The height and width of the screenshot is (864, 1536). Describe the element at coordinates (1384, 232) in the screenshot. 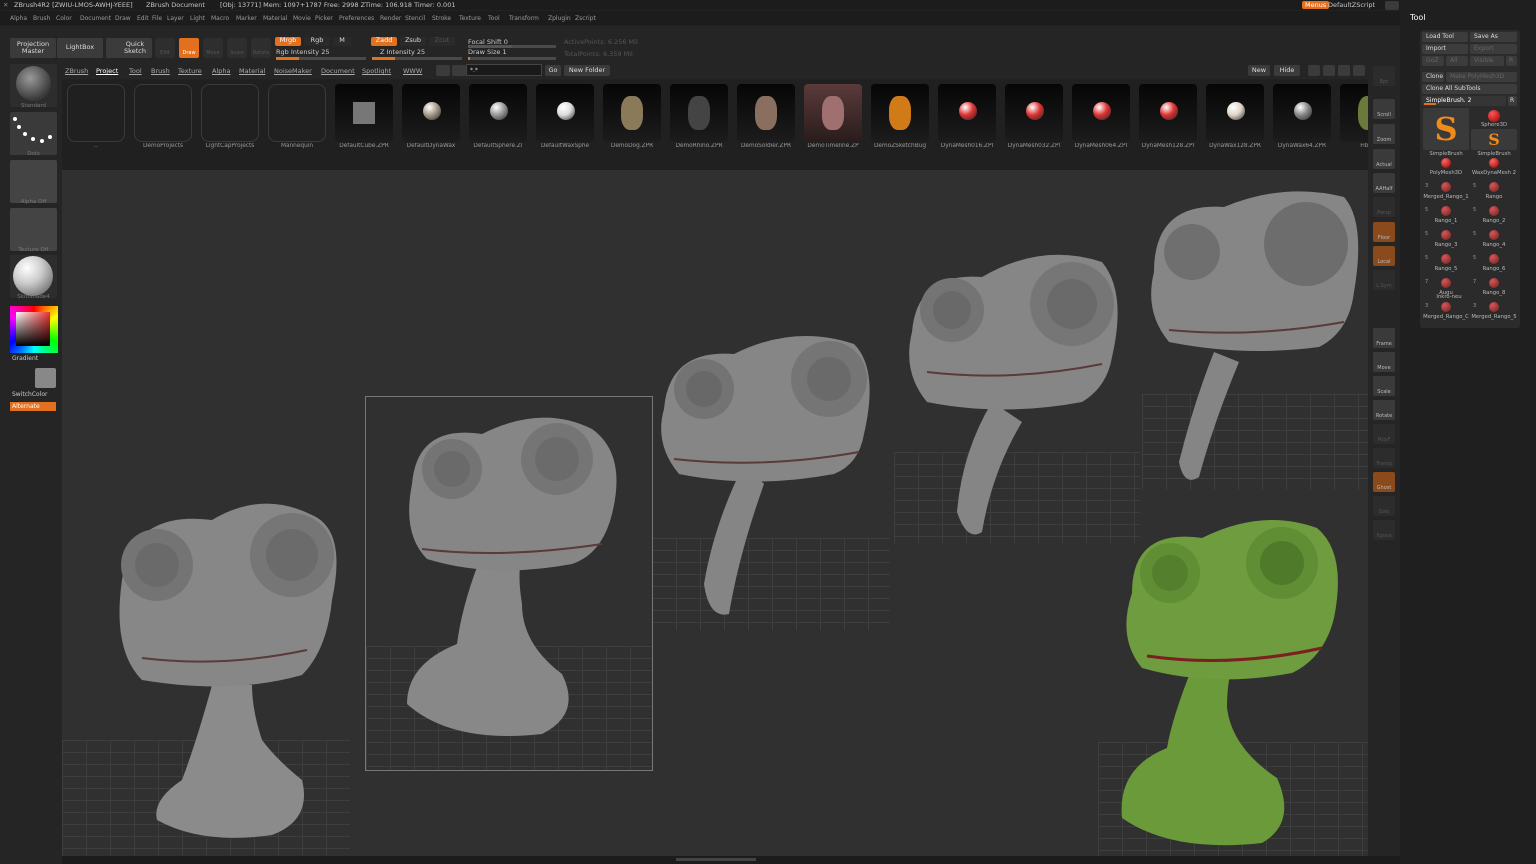

I see `tool-floor-button: Floor` at that location.